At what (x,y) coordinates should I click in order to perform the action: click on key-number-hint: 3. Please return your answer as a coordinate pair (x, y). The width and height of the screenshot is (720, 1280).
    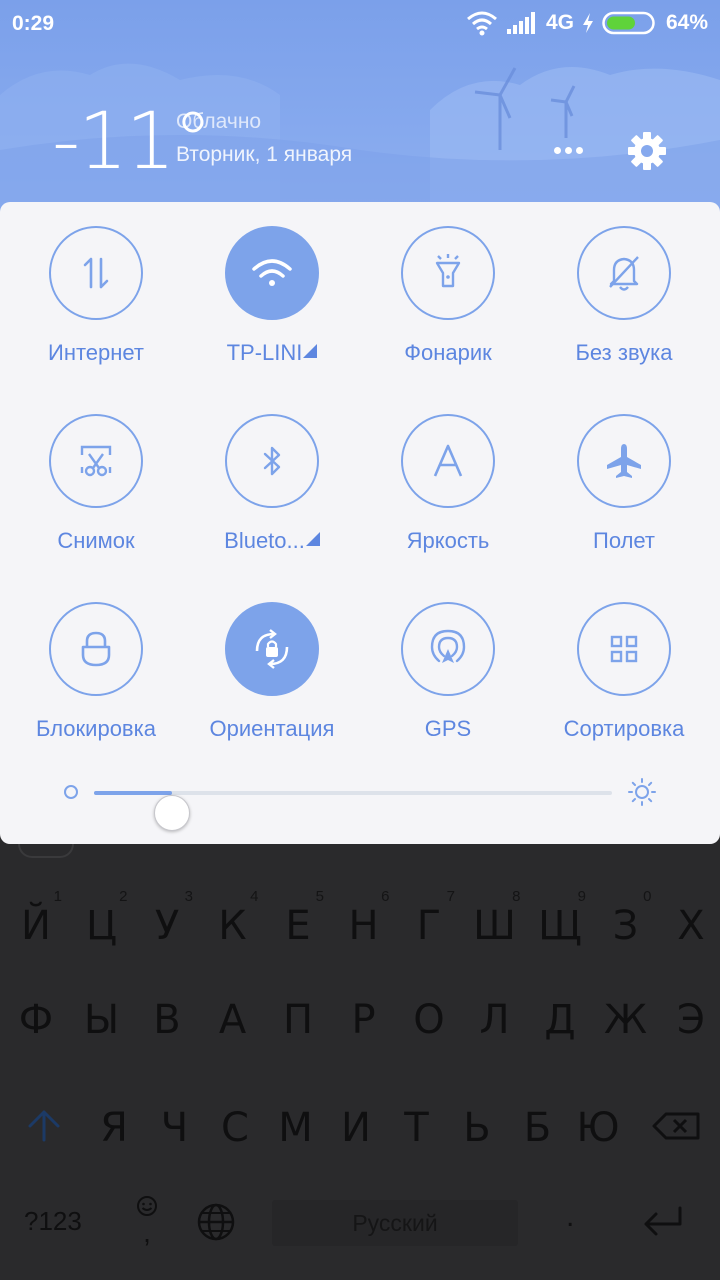
    Looking at the image, I should click on (188, 896).